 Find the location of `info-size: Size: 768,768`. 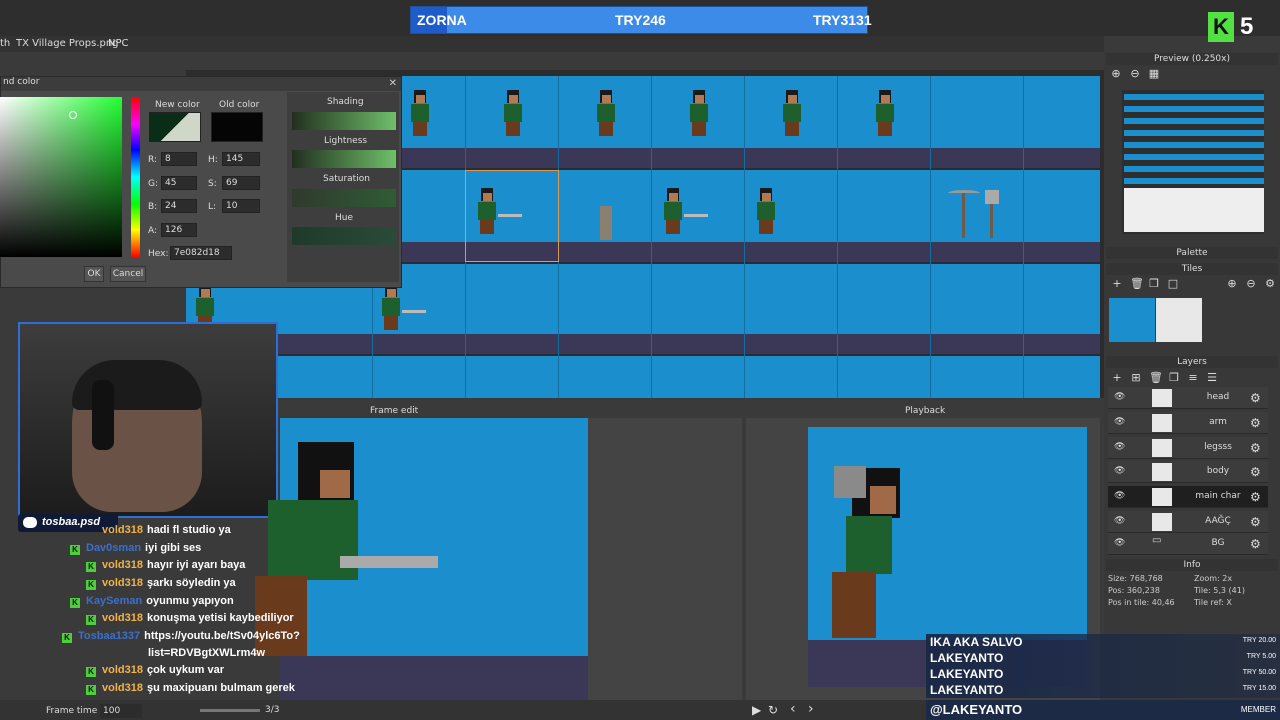

info-size: Size: 768,768 is located at coordinates (1135, 578).